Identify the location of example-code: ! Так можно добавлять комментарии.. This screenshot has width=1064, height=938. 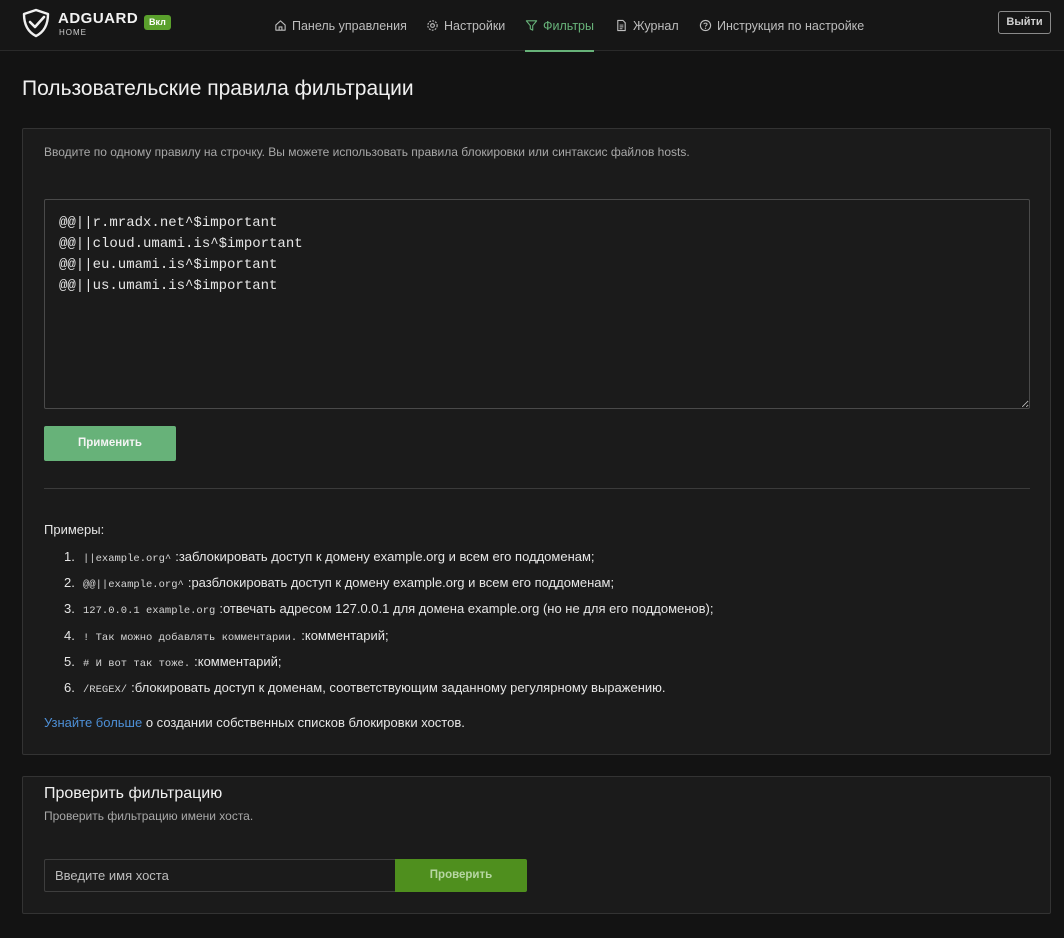
(190, 637).